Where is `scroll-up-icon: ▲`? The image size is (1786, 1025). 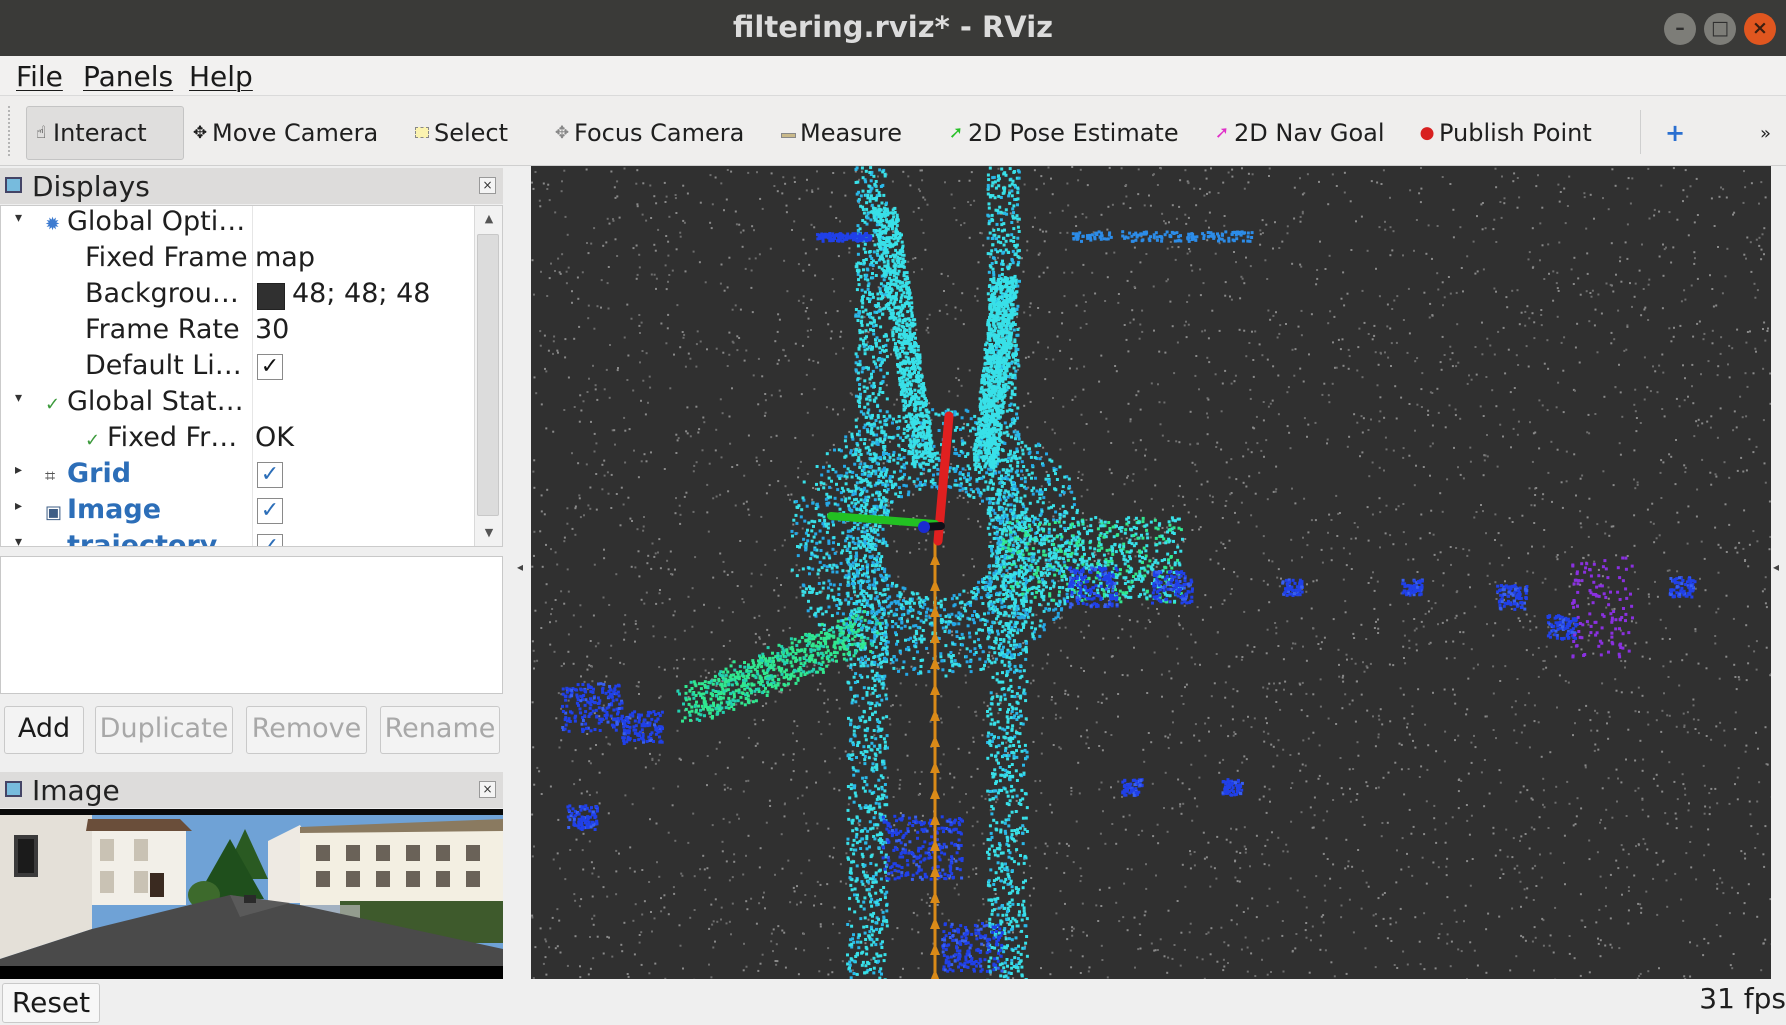
scroll-up-icon: ▲ is located at coordinates (488, 219).